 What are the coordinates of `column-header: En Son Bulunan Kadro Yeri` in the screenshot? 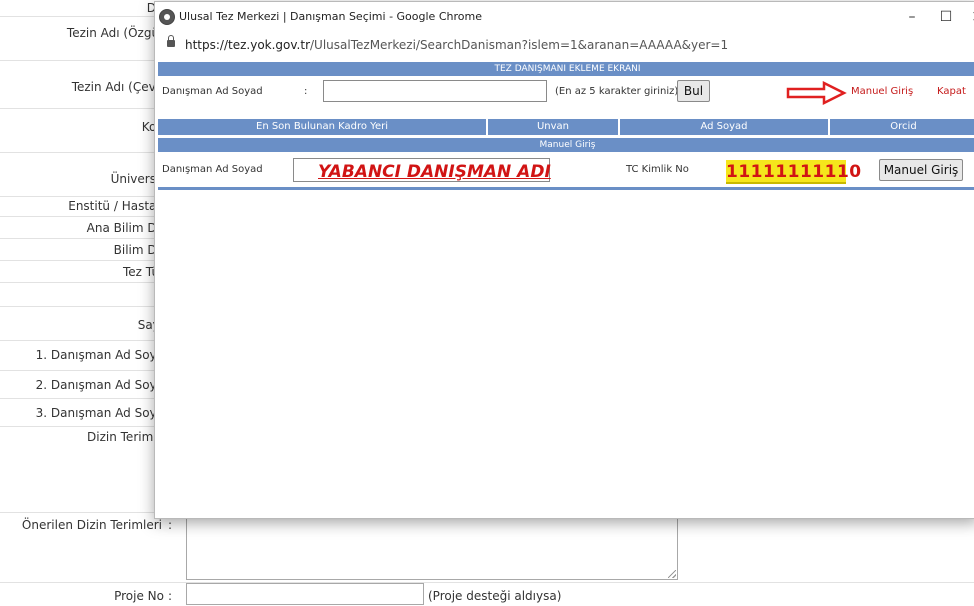 It's located at (322, 126).